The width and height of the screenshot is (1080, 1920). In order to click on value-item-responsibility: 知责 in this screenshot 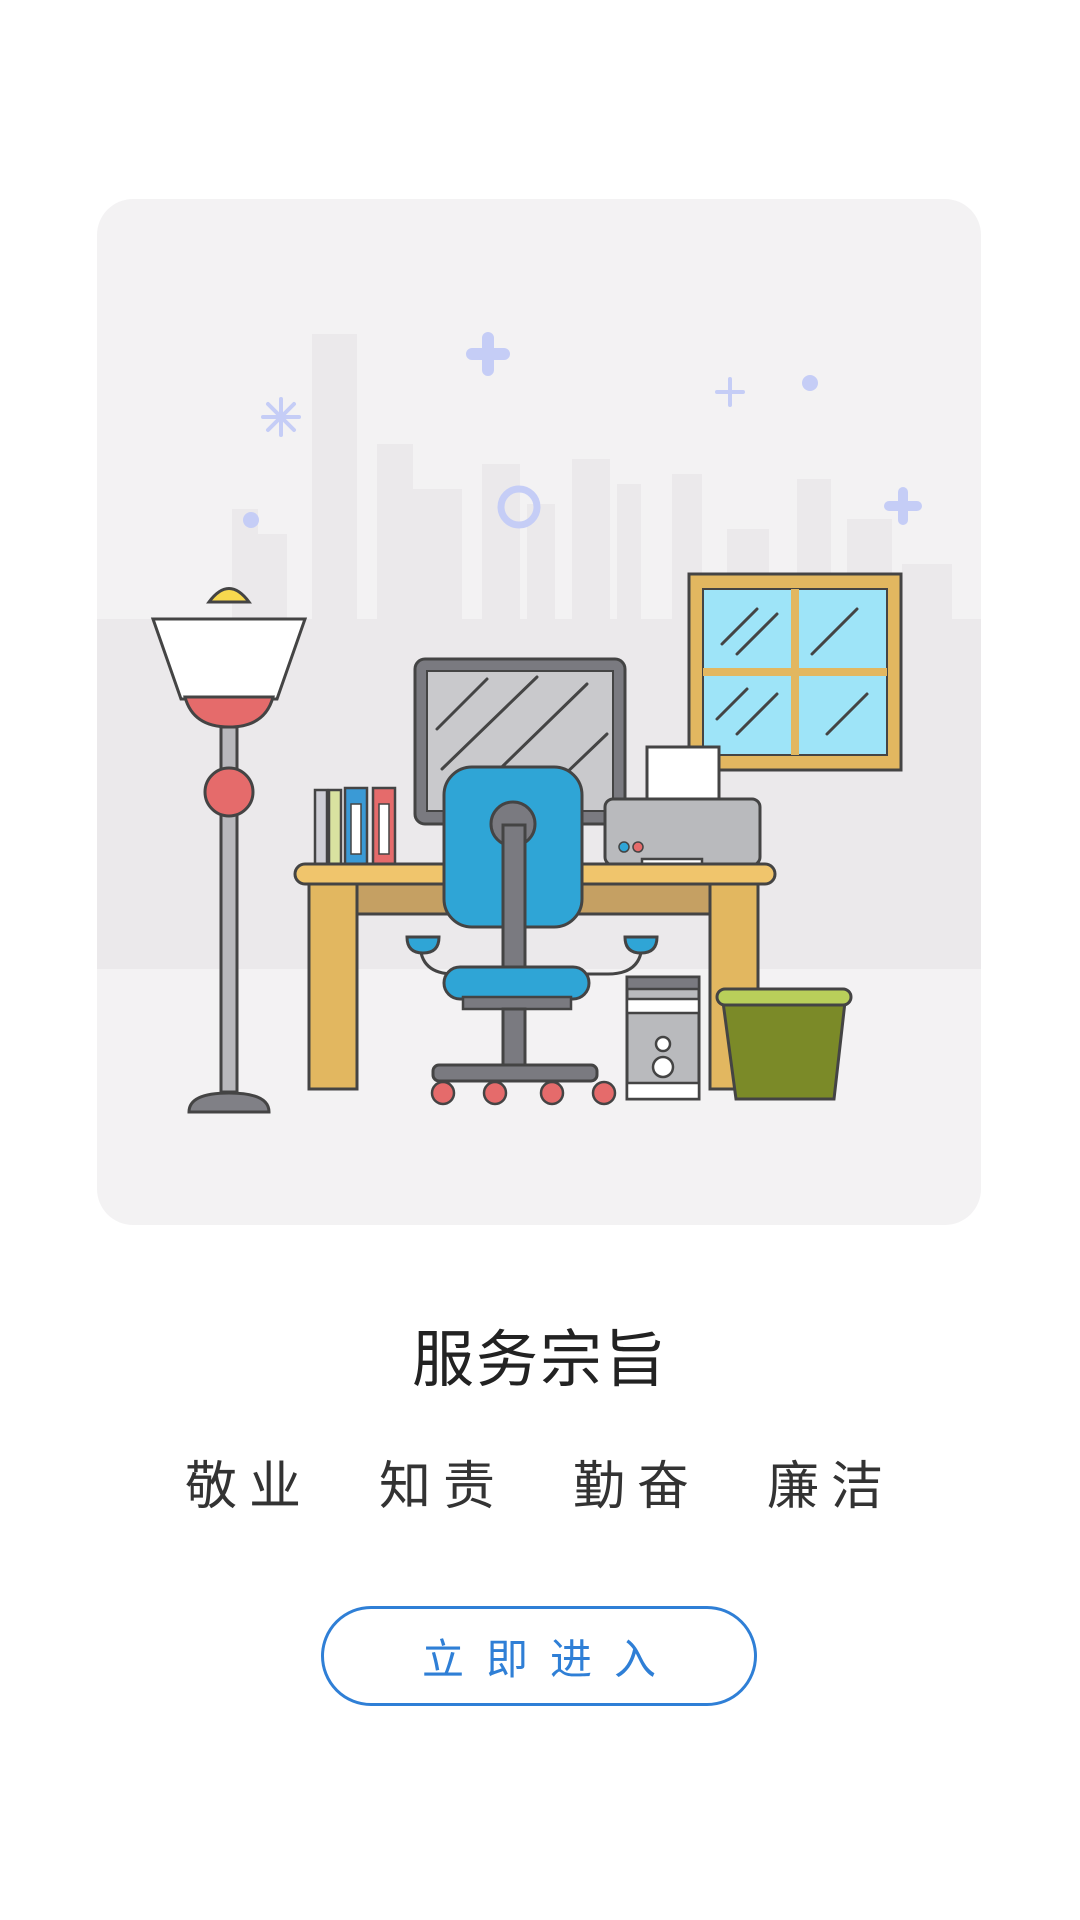, I will do `click(442, 1487)`.